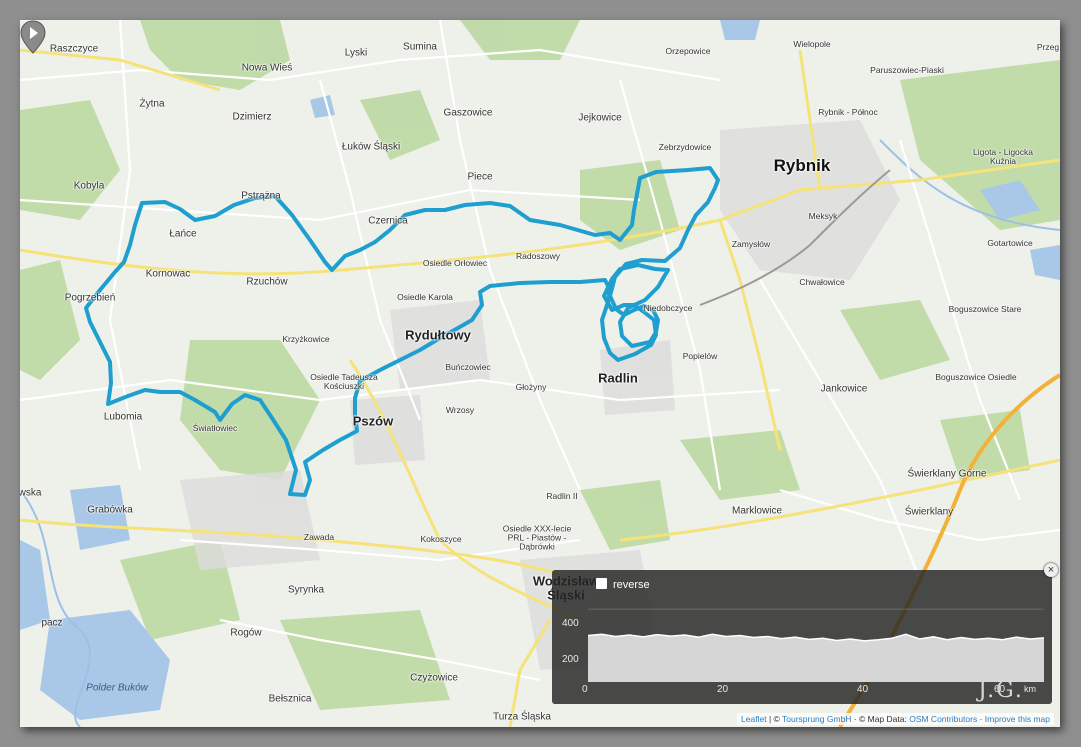  Describe the element at coordinates (480, 177) in the screenshot. I see `place-label: Piece` at that location.